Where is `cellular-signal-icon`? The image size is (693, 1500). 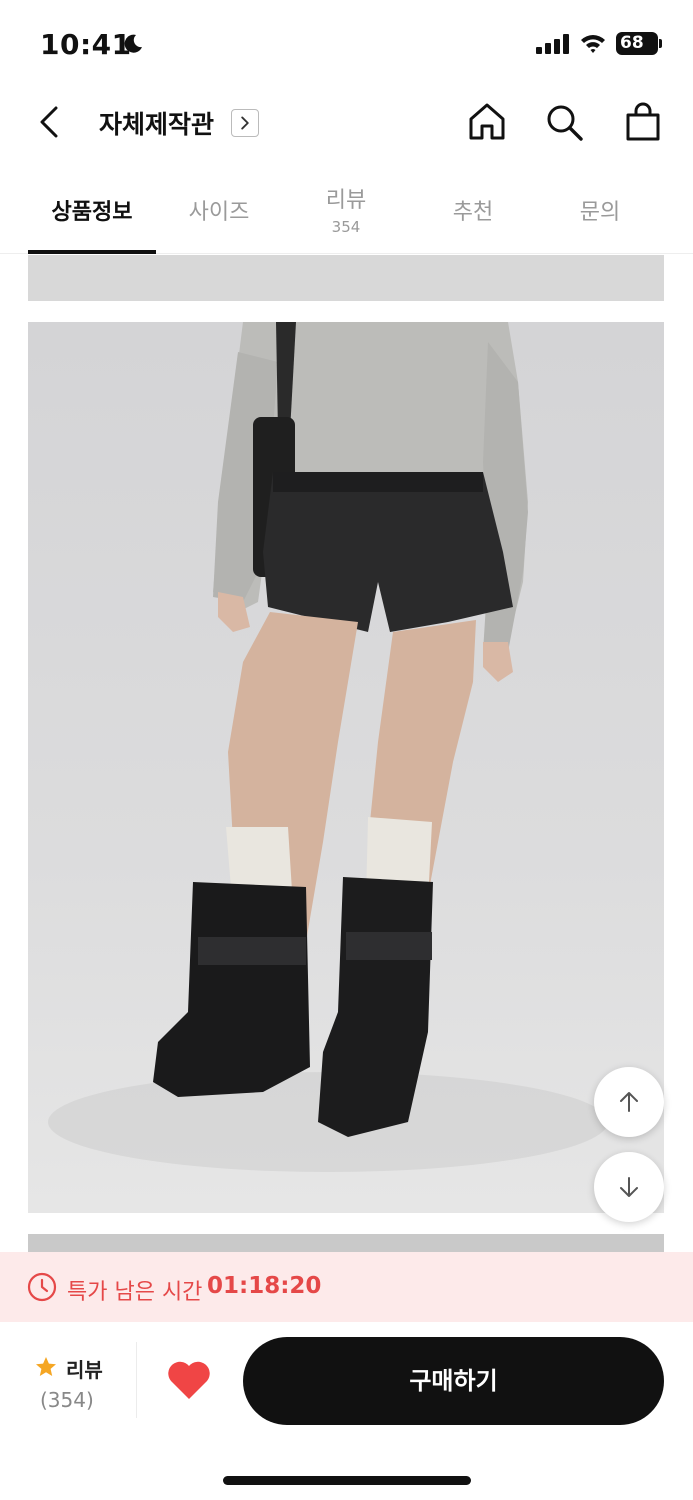
cellular-signal-icon is located at coordinates (552, 44).